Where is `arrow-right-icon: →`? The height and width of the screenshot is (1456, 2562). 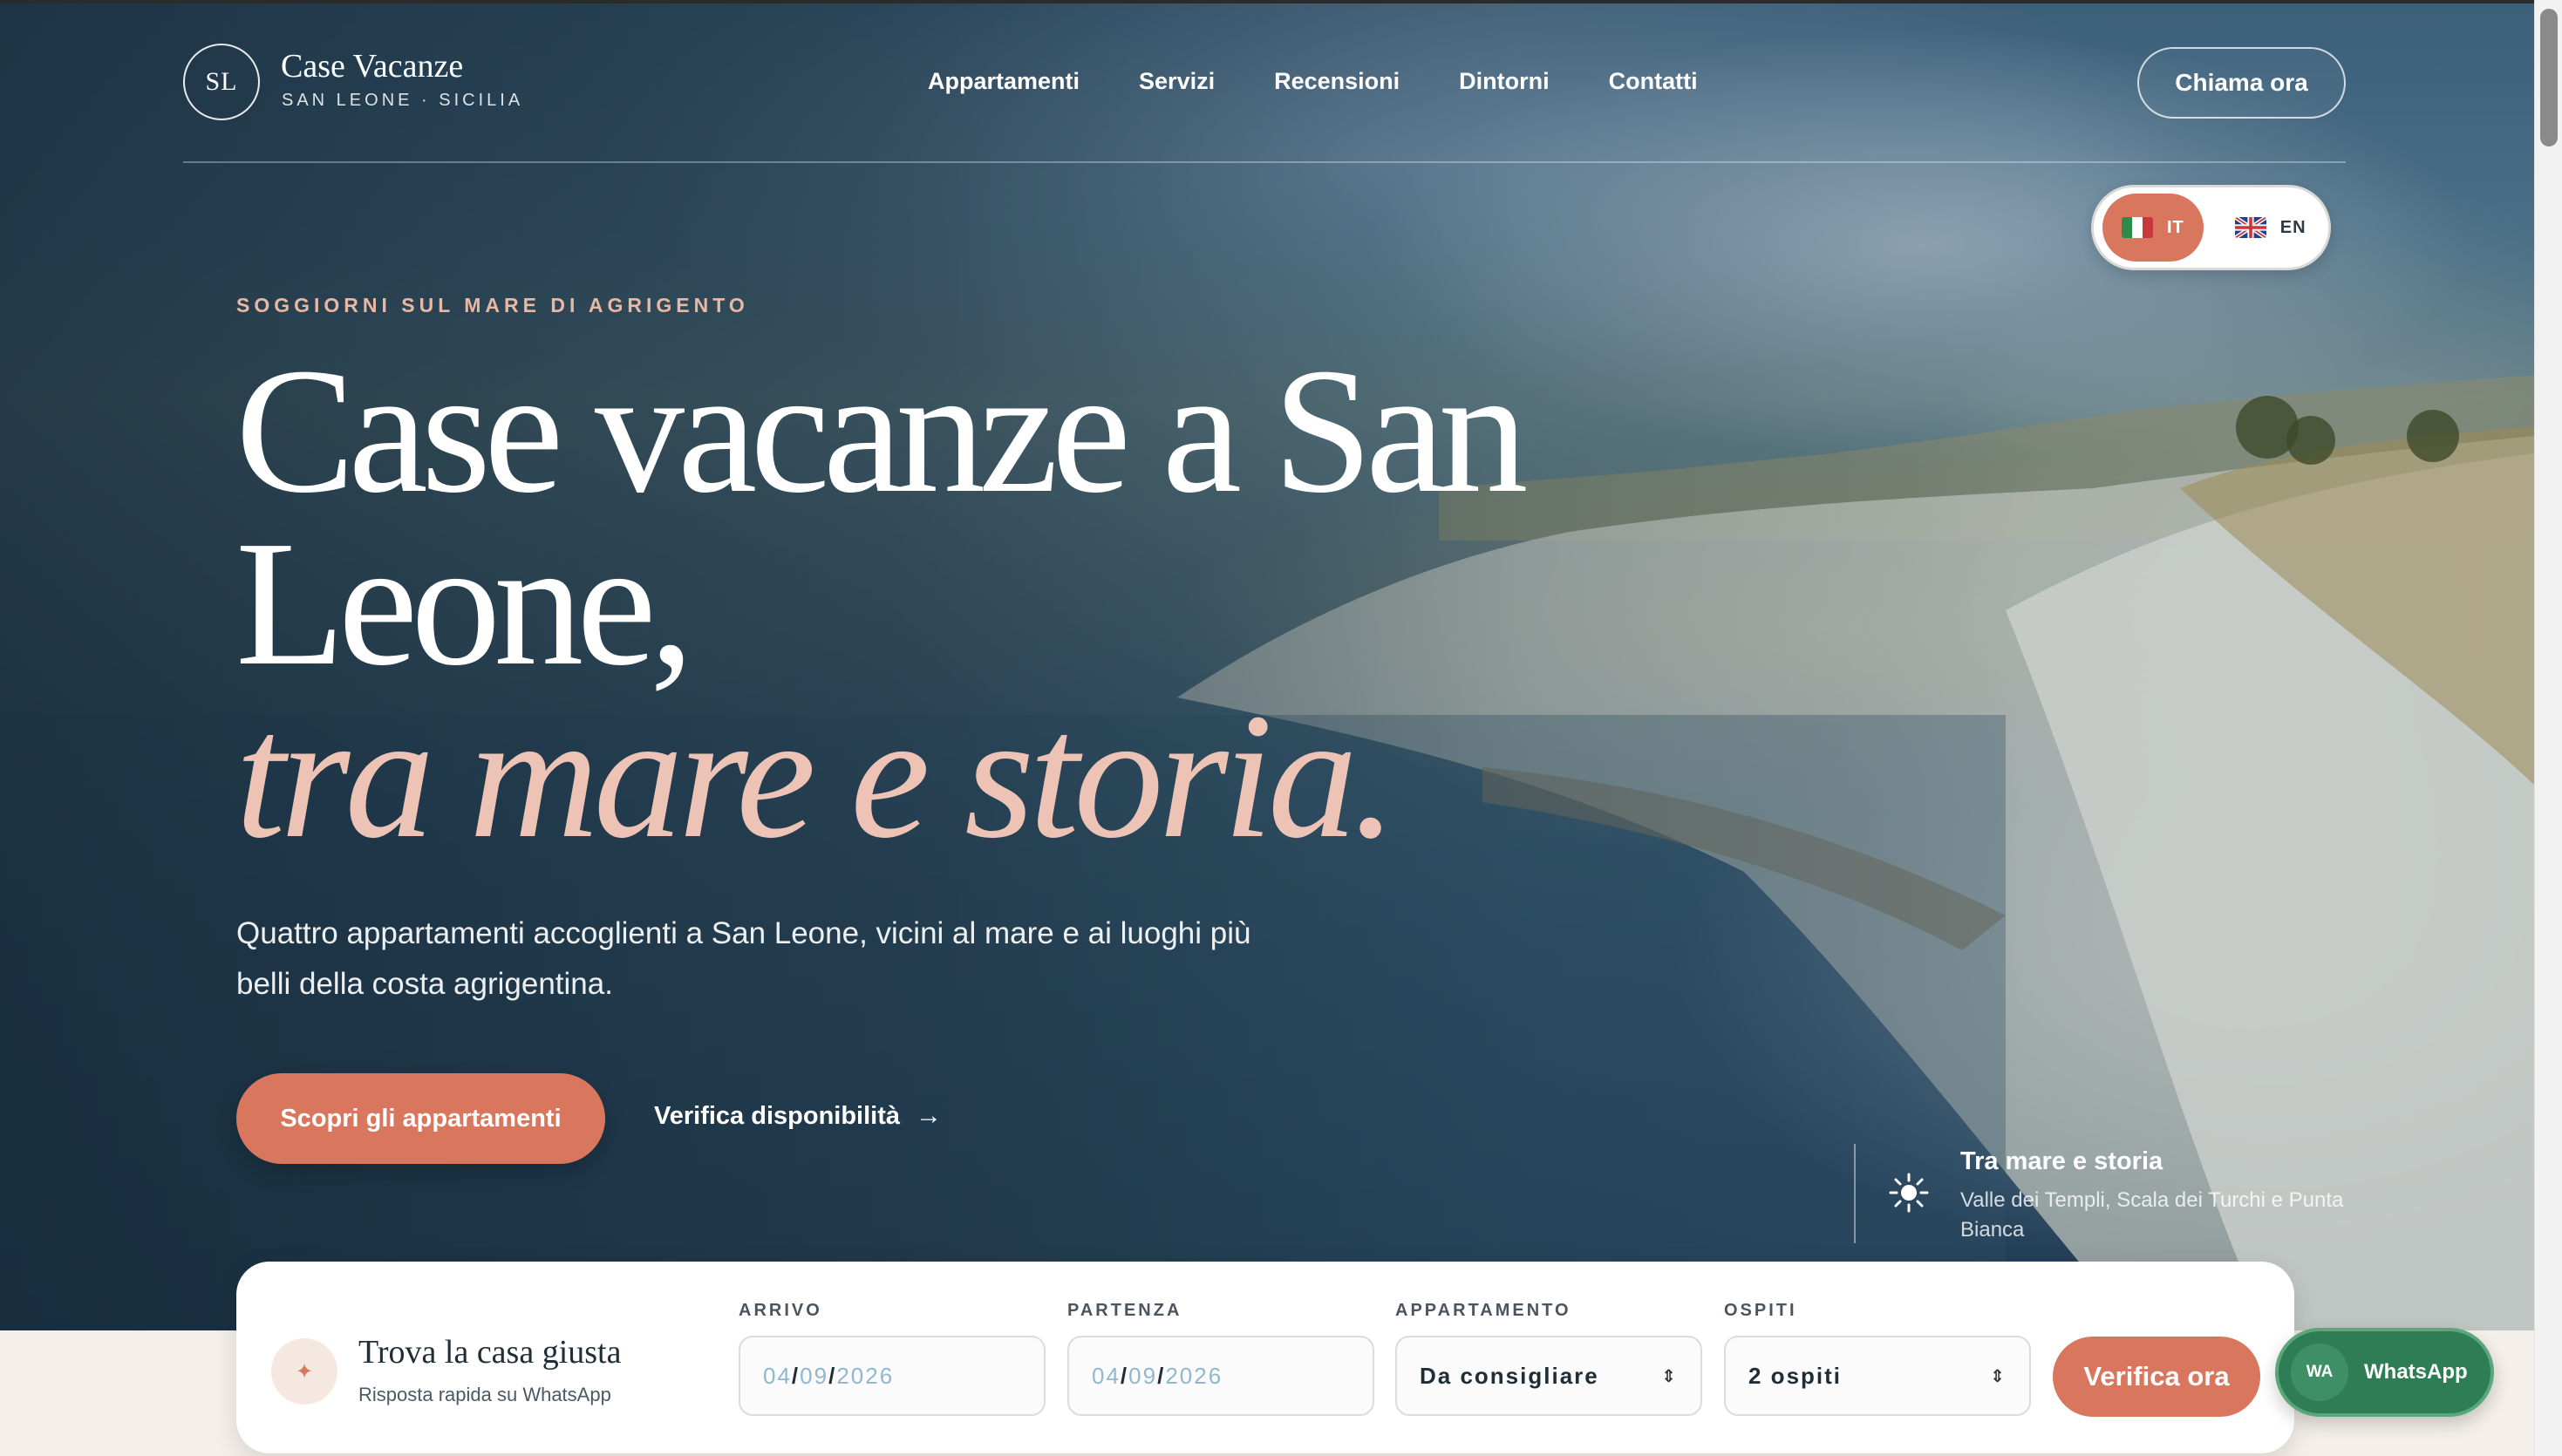
arrow-right-icon: → is located at coordinates (929, 1115).